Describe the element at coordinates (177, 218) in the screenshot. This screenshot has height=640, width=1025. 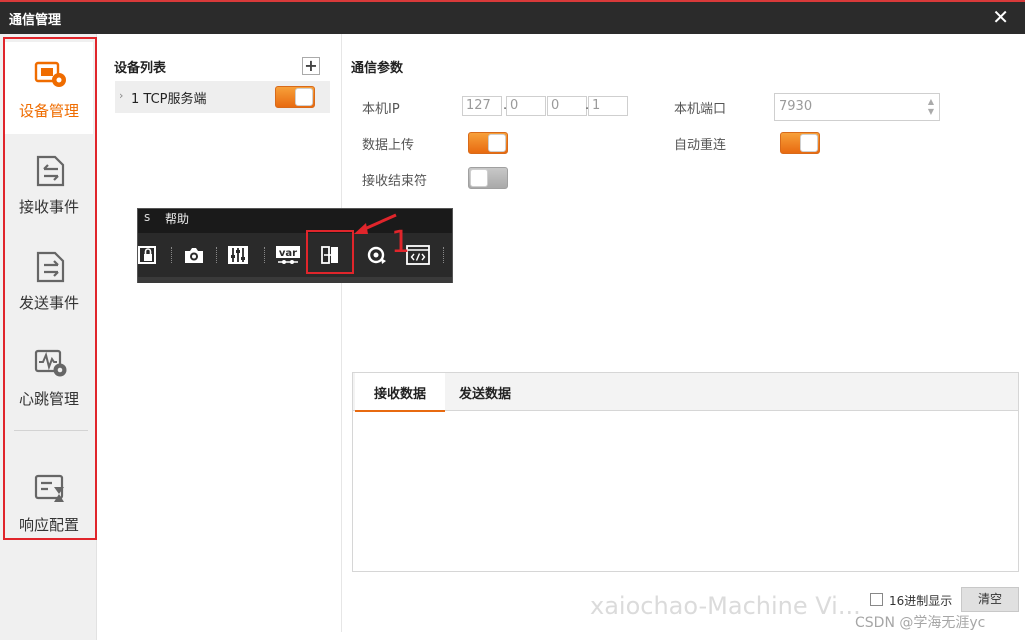
I see `overlay-menu-help: 帮助` at that location.